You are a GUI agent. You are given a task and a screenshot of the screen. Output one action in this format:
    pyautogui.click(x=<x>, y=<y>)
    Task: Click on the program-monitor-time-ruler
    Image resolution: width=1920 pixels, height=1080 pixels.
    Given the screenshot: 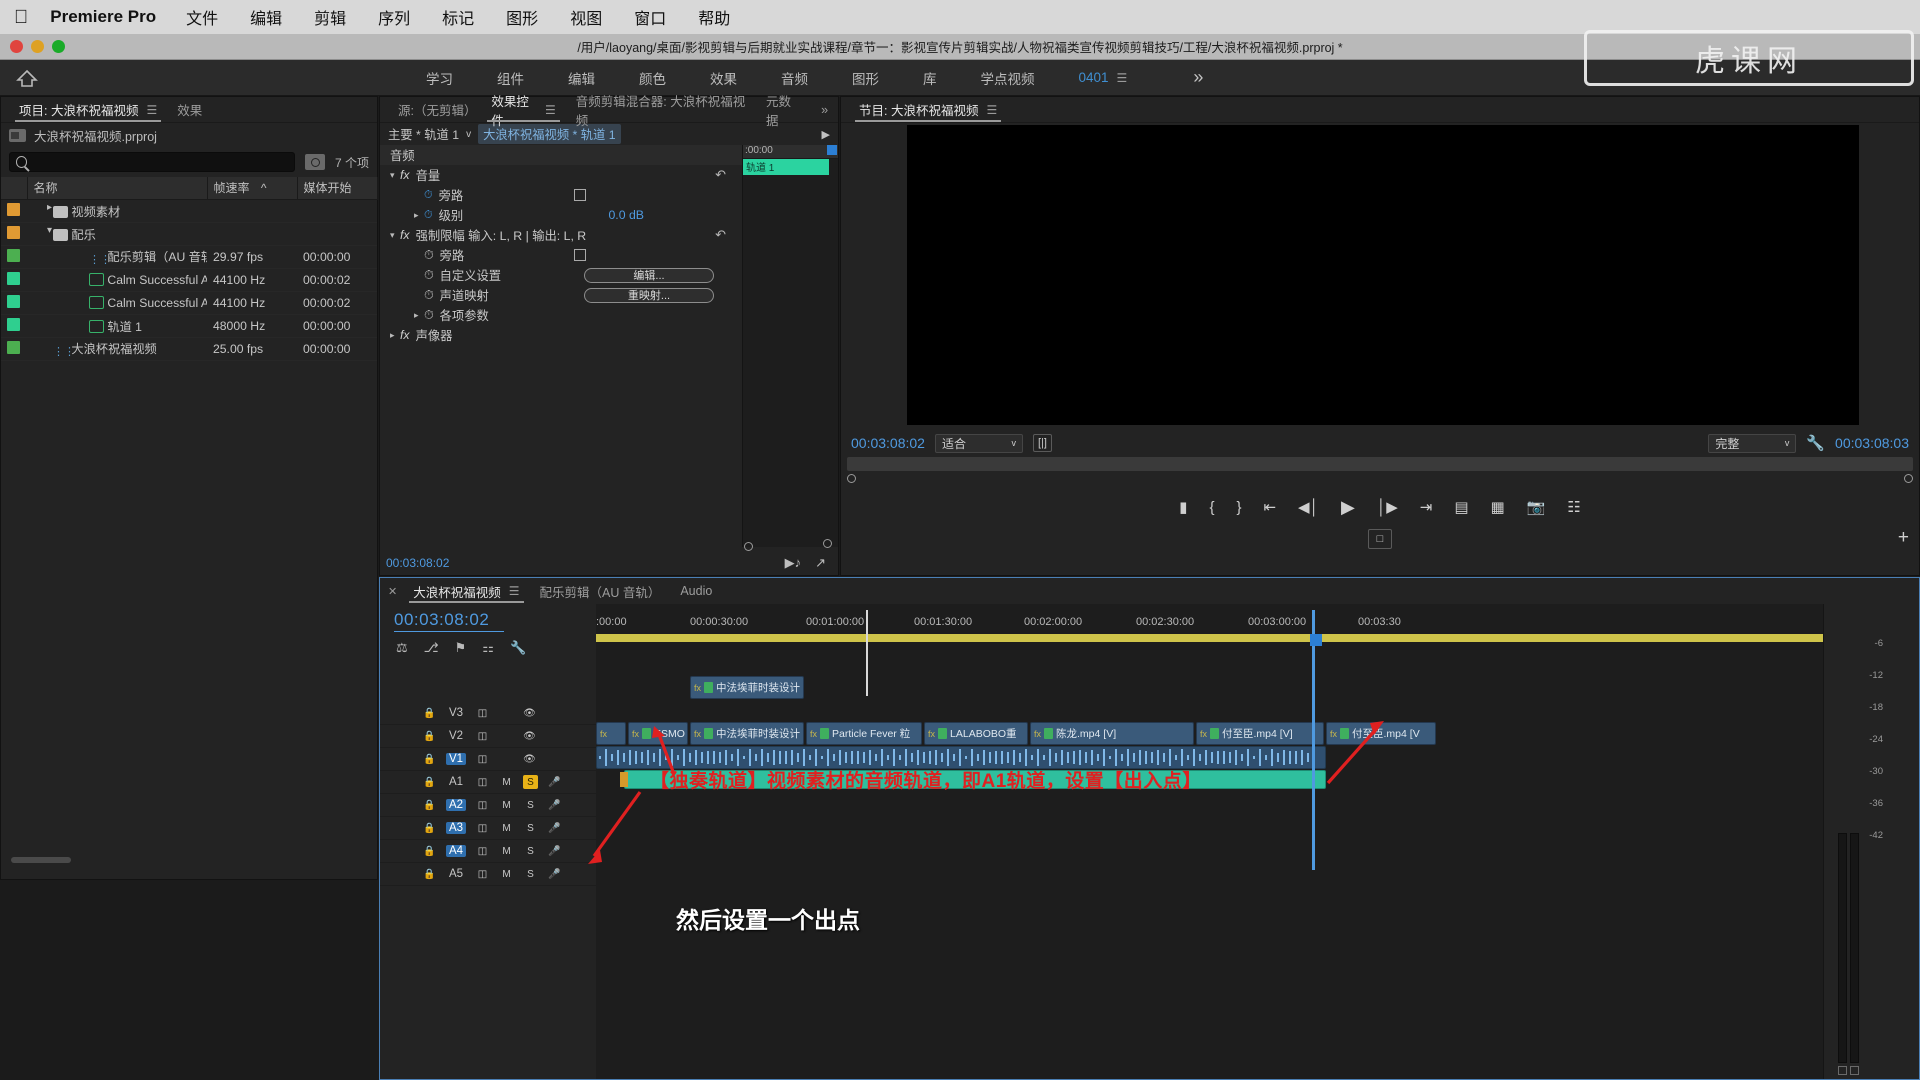 What is the action you would take?
    pyautogui.click(x=1380, y=479)
    